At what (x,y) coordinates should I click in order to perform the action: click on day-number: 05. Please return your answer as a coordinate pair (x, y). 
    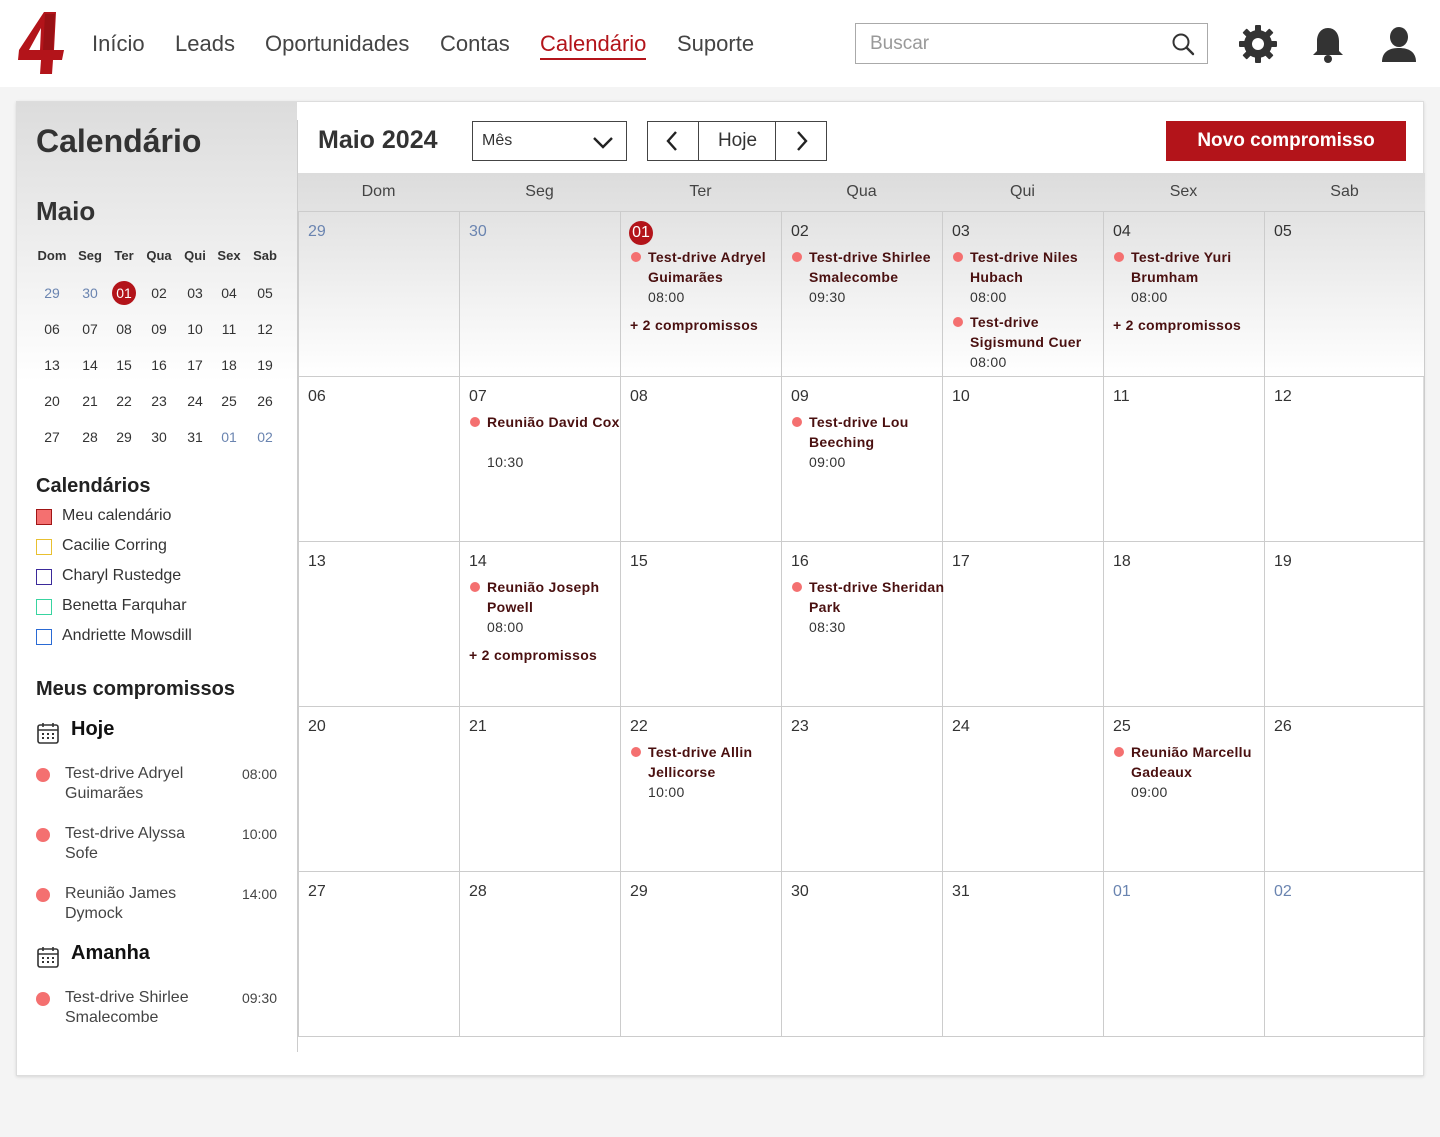
    Looking at the image, I should click on (1283, 232).